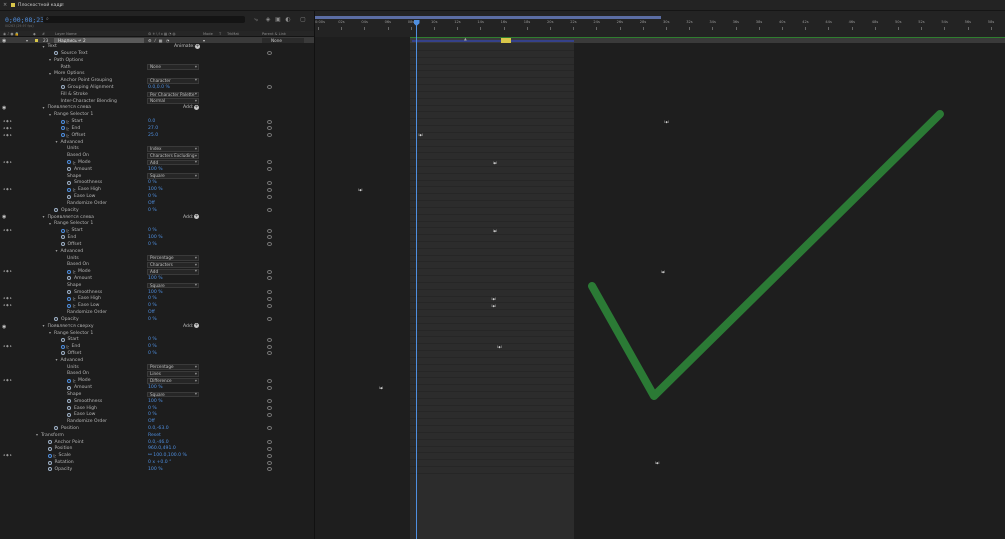  Describe the element at coordinates (173, 80) in the screenshot. I see `property-dropdown: Character` at that location.